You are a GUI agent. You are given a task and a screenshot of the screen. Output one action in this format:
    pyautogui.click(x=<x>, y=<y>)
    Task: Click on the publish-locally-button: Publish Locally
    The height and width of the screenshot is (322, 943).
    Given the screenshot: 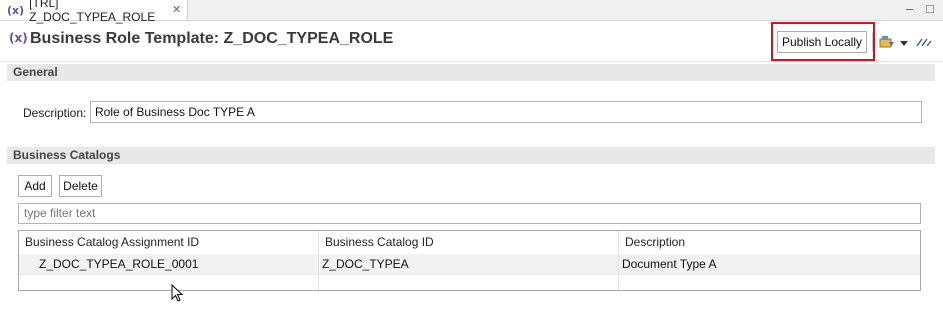 What is the action you would take?
    pyautogui.click(x=822, y=42)
    